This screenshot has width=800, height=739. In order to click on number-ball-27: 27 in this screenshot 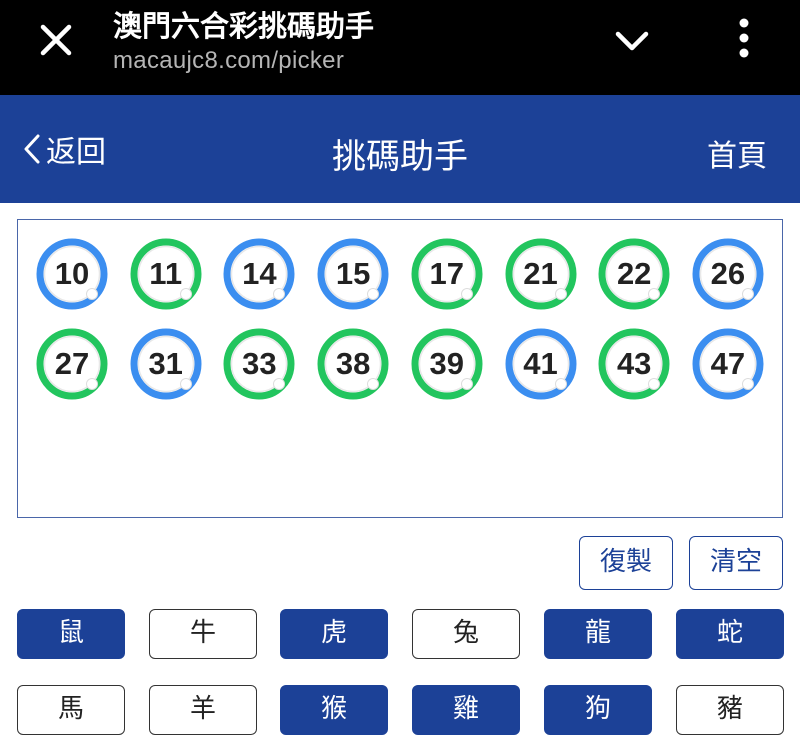, I will do `click(72, 364)`.